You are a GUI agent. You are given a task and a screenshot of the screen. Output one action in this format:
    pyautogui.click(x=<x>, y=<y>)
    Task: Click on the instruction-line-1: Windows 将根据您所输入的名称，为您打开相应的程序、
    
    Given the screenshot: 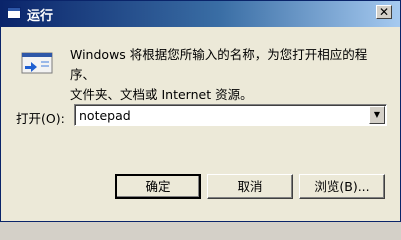 What is the action you would take?
    pyautogui.click(x=219, y=64)
    